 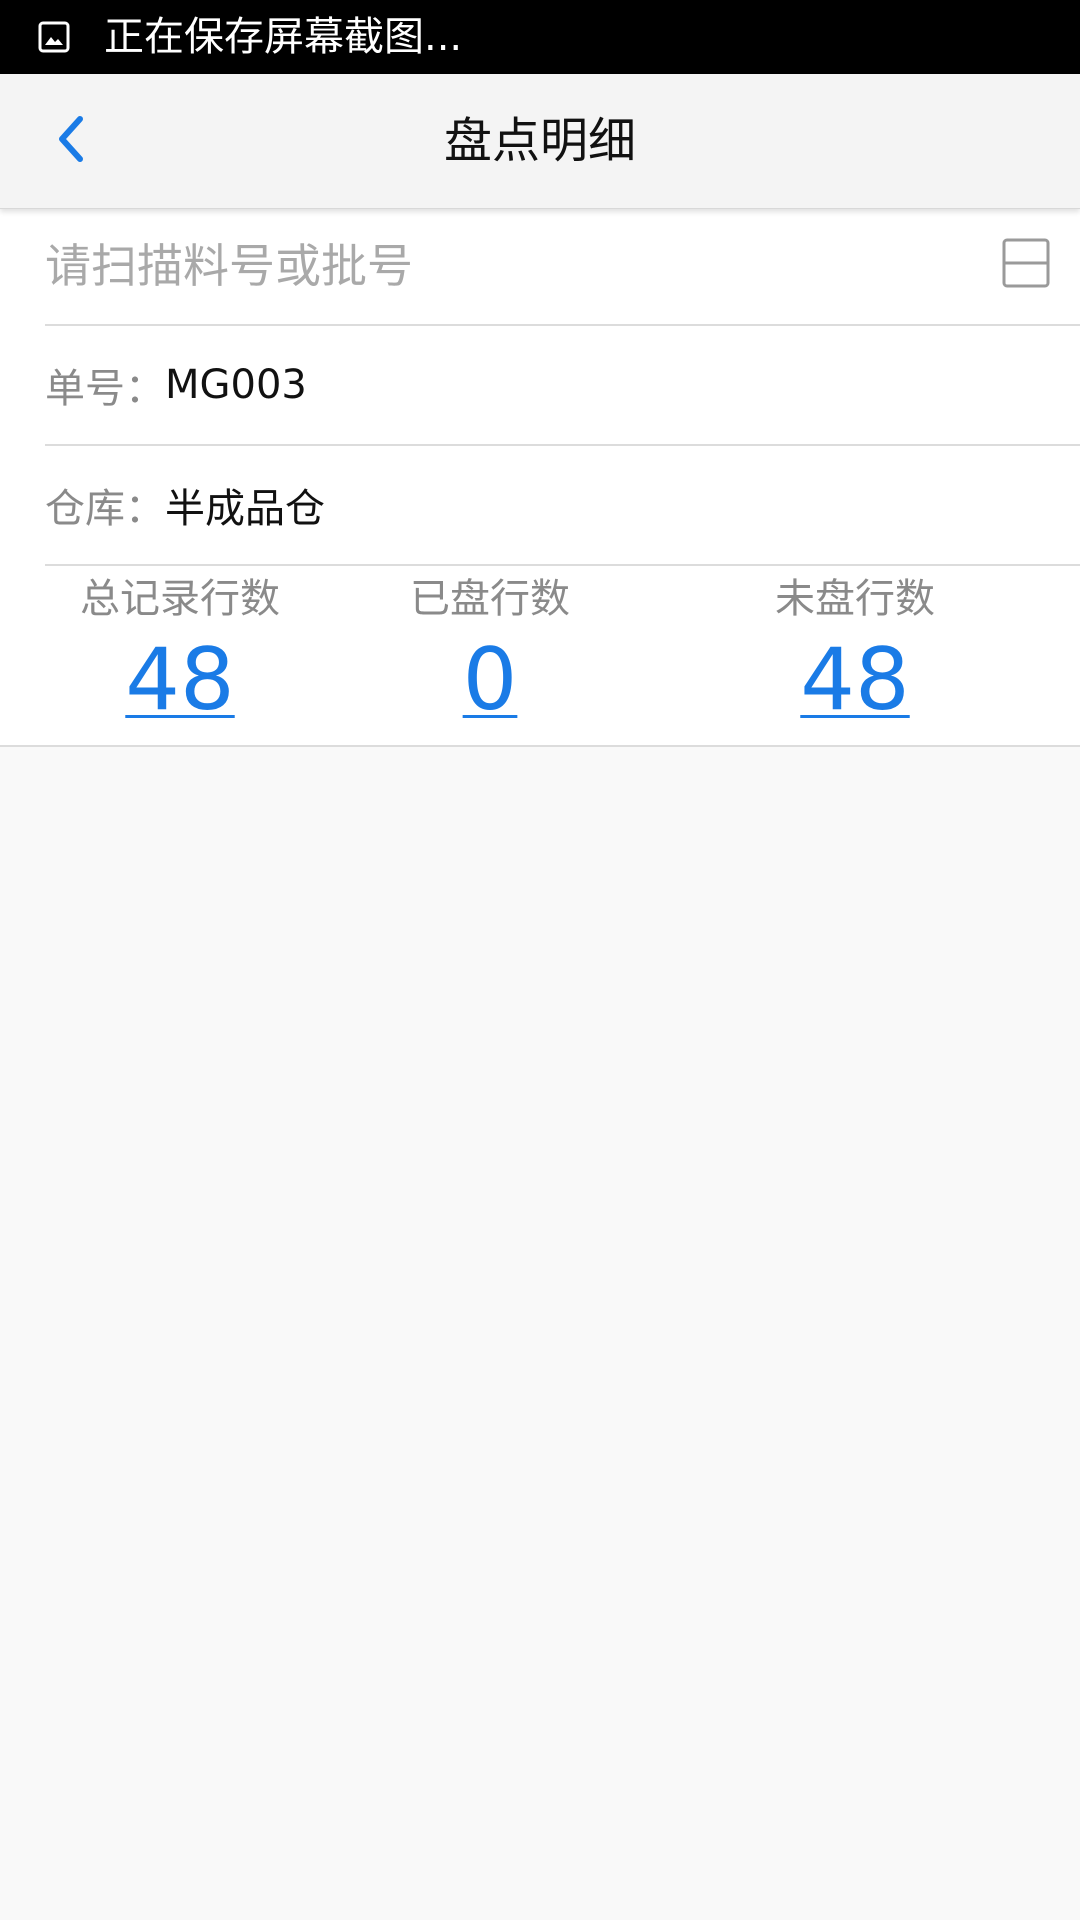 What do you see at coordinates (854, 680) in the screenshot?
I see `stat-uncounted-rows-value: 48` at bounding box center [854, 680].